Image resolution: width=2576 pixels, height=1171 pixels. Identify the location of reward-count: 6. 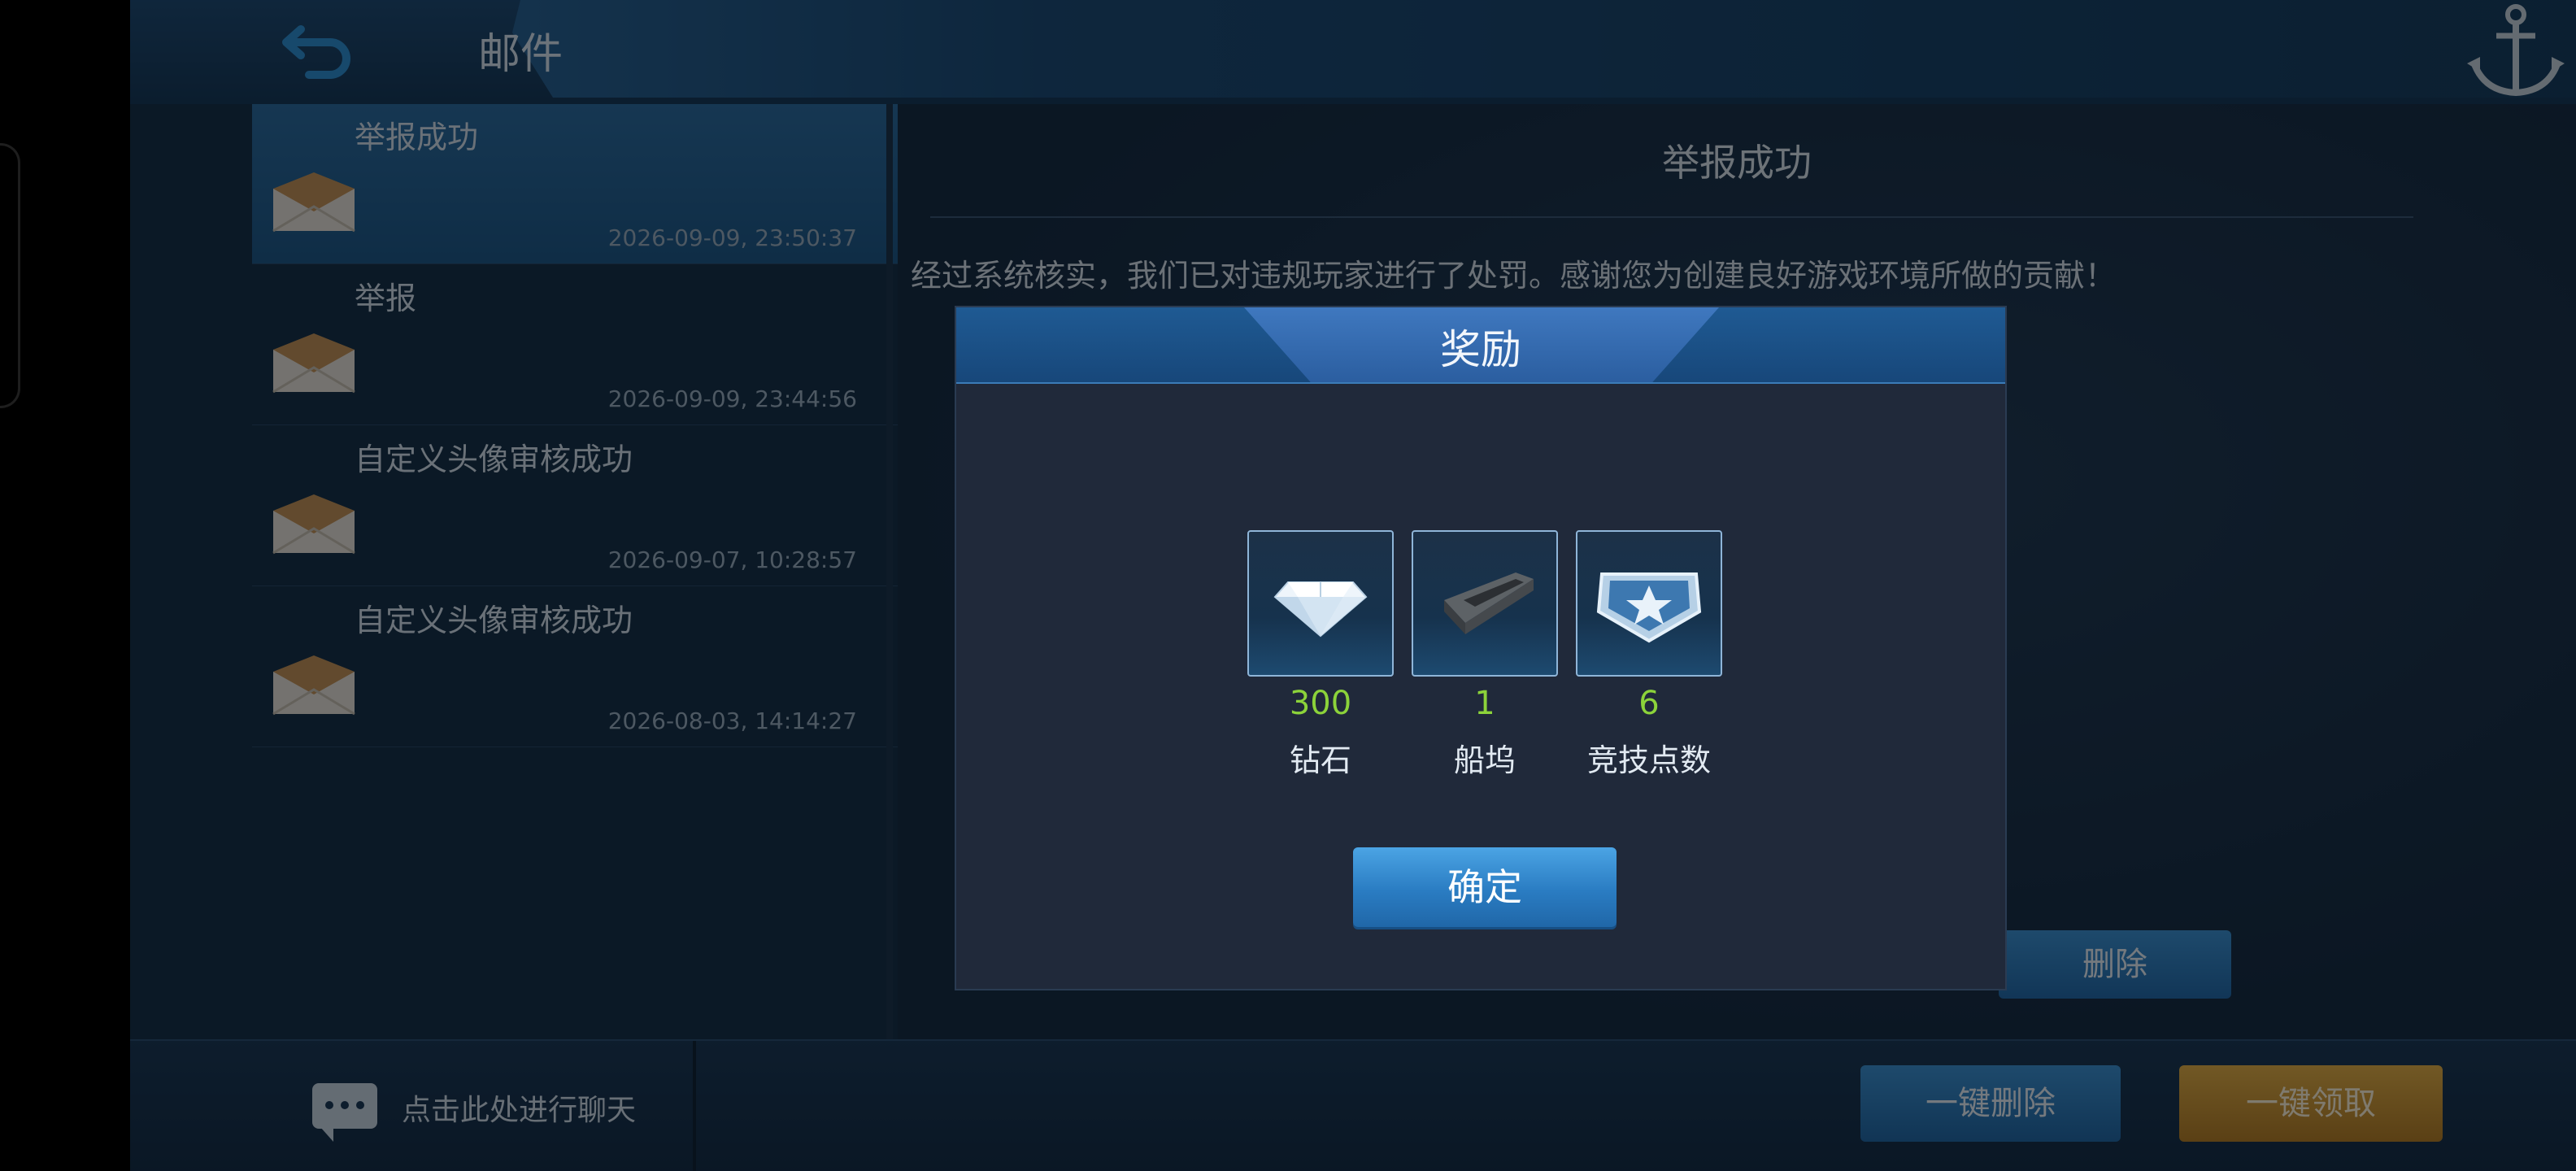
(1649, 703).